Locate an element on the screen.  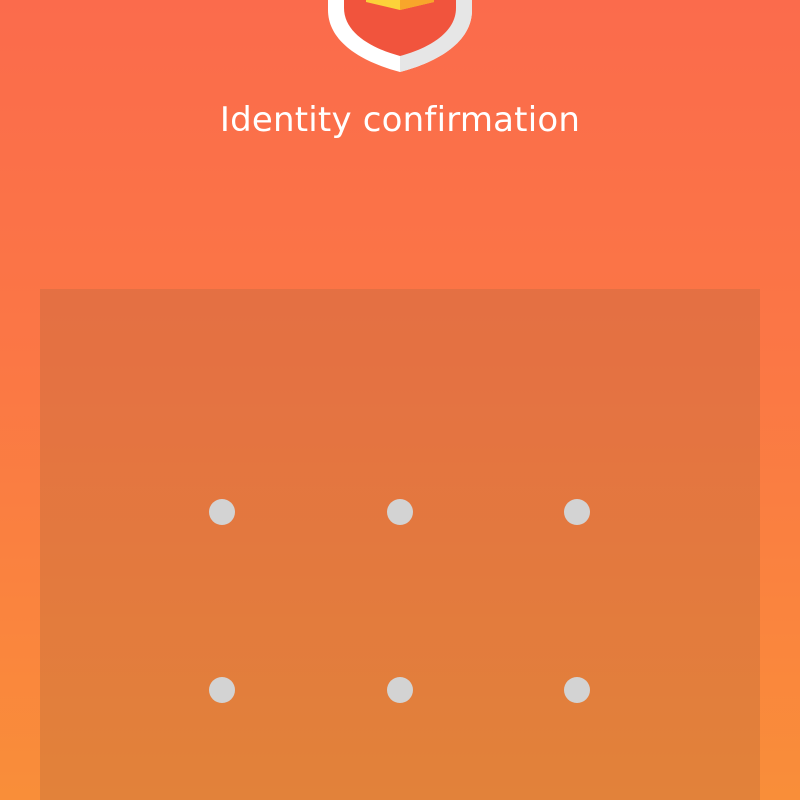
shield-logo-icon is located at coordinates (400, 36).